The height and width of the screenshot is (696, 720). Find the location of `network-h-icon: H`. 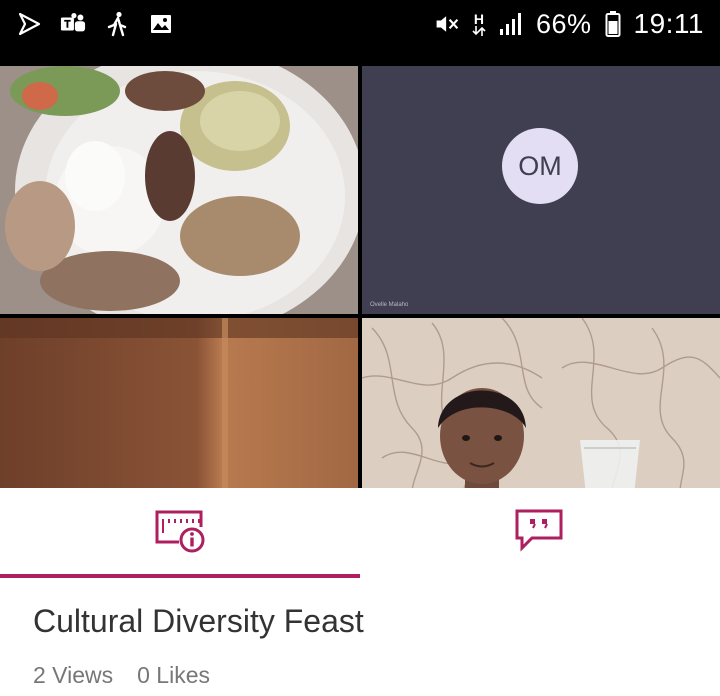

network-h-icon: H is located at coordinates (479, 24).